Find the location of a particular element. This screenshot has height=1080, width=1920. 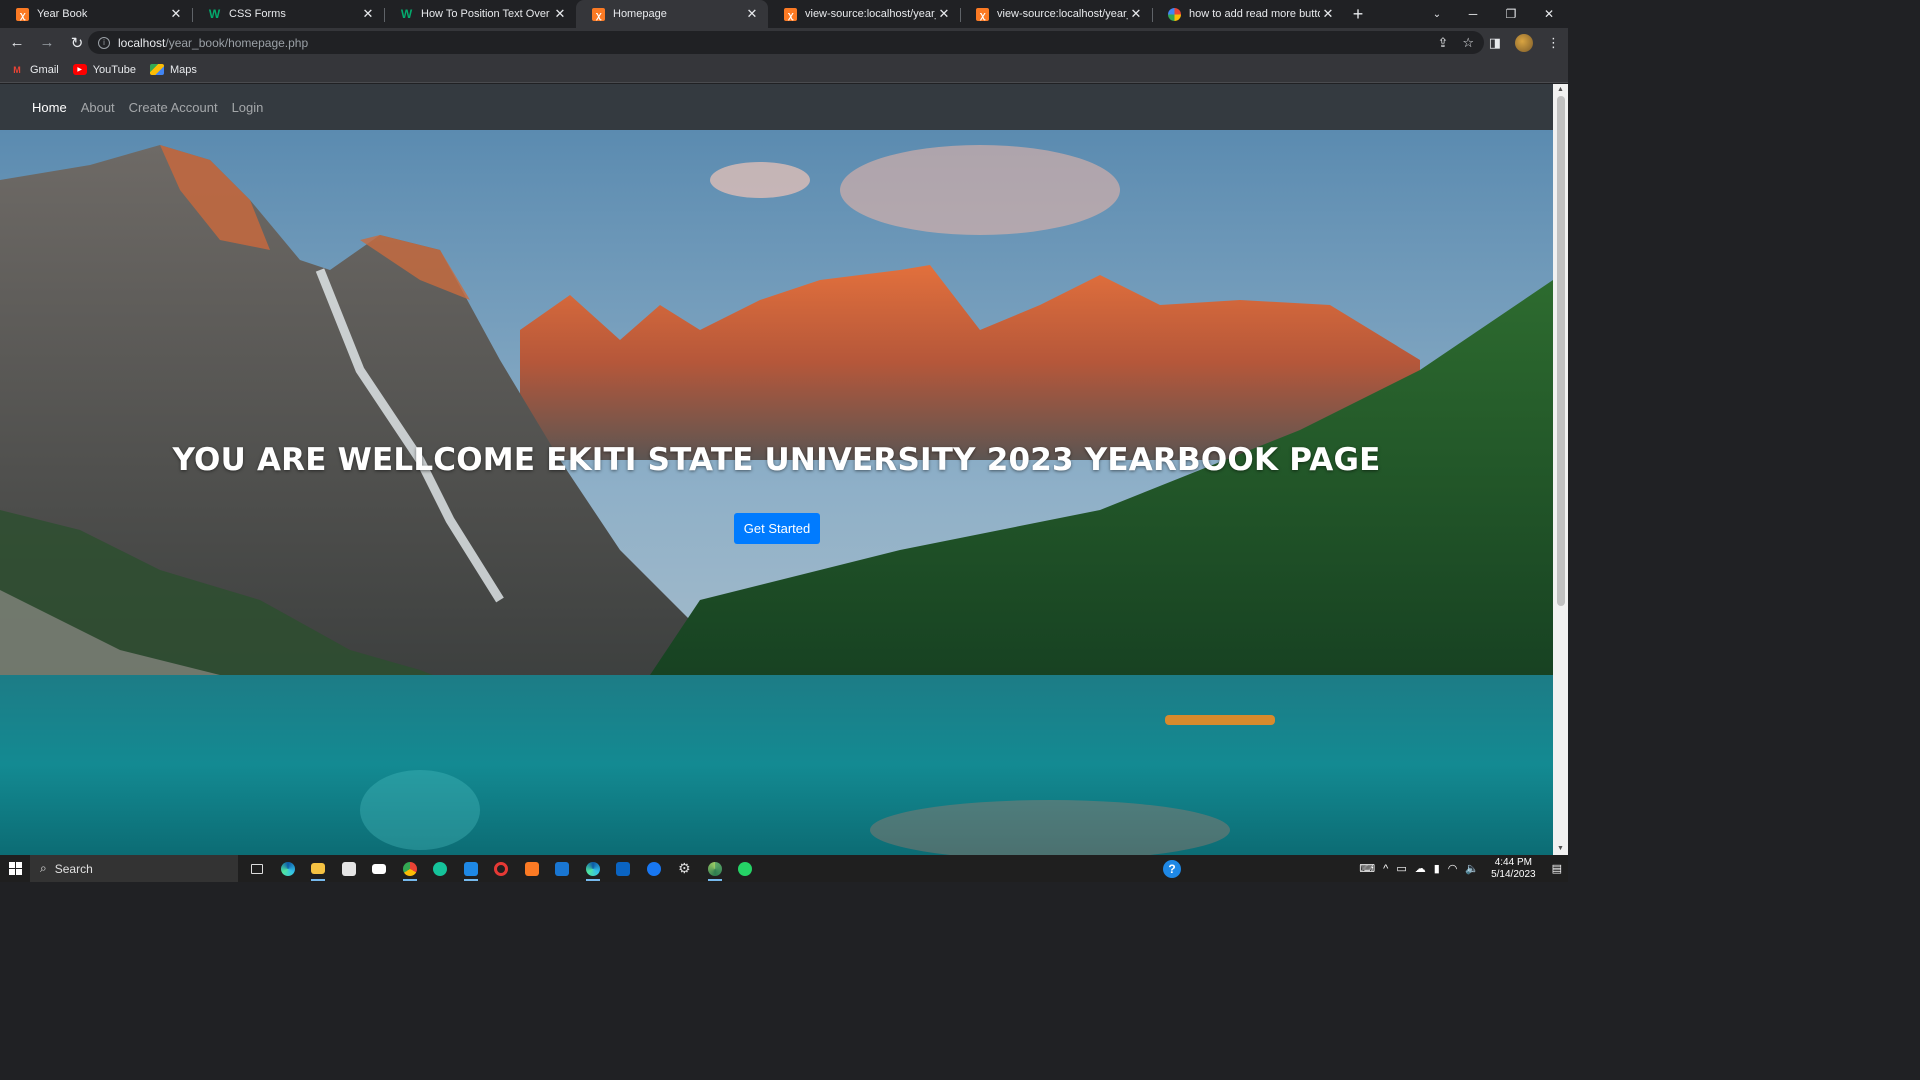

toolbar-right: ◨ ⋮ is located at coordinates (1524, 42).